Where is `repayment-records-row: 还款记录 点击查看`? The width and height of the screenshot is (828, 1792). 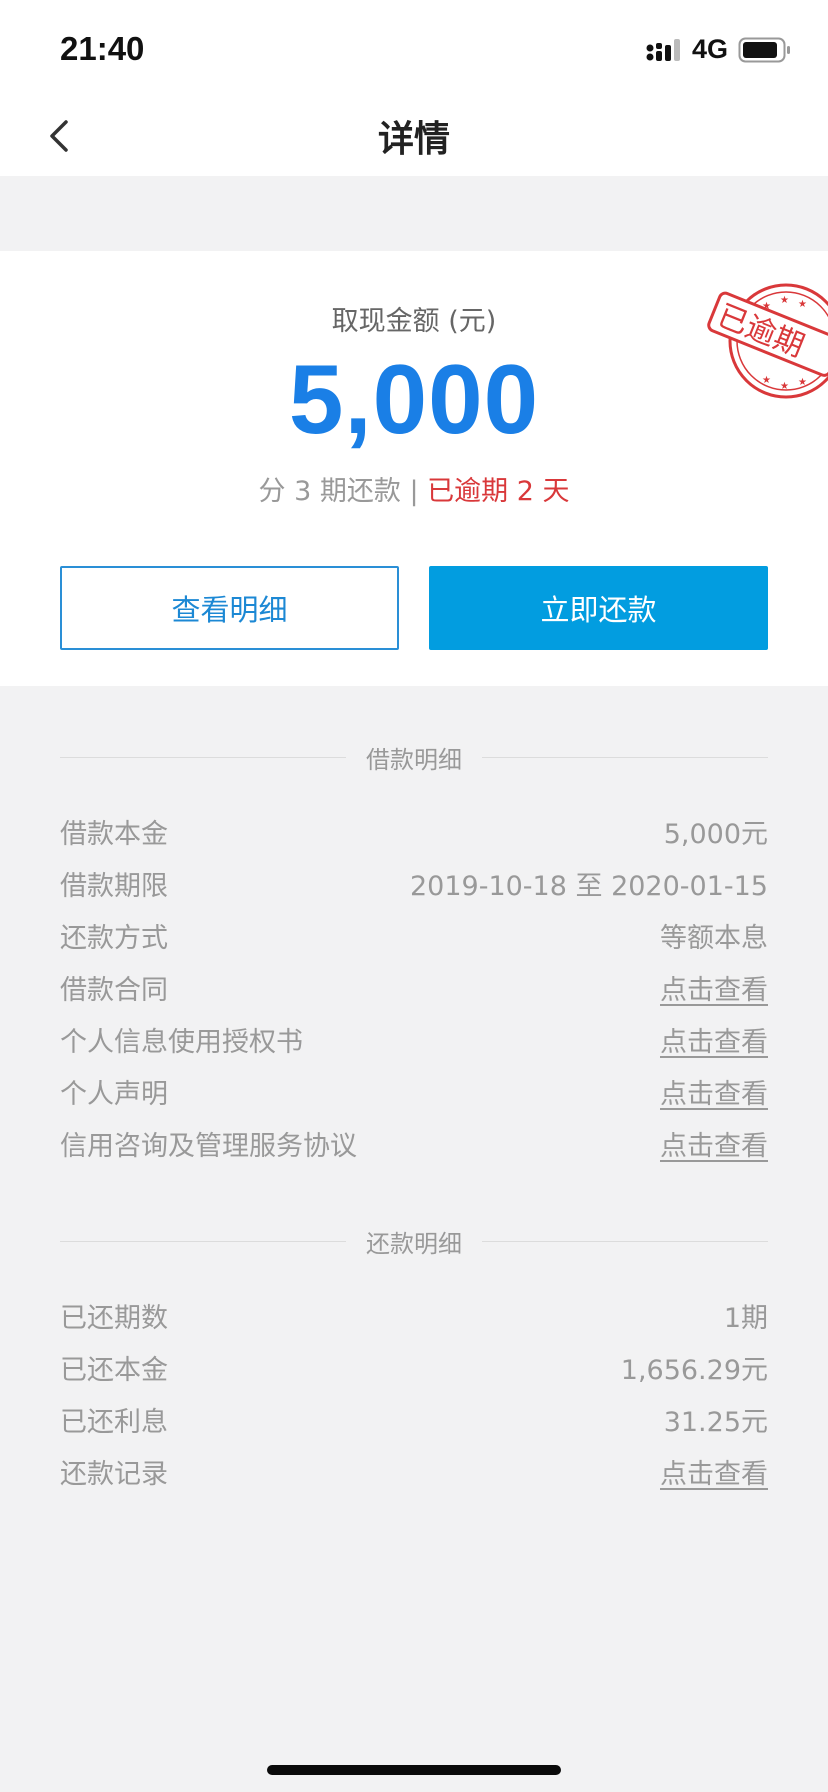
repayment-records-row: 还款记录 点击查看 is located at coordinates (414, 1471).